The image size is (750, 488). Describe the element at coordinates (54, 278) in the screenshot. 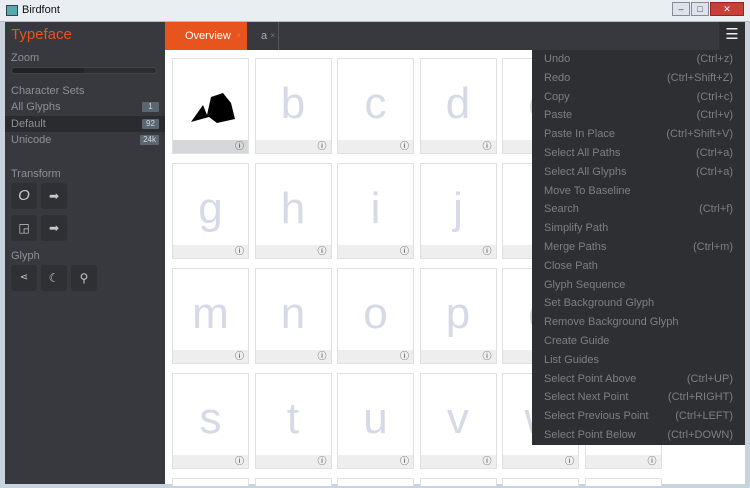

I see `moon-icon: ☾` at that location.